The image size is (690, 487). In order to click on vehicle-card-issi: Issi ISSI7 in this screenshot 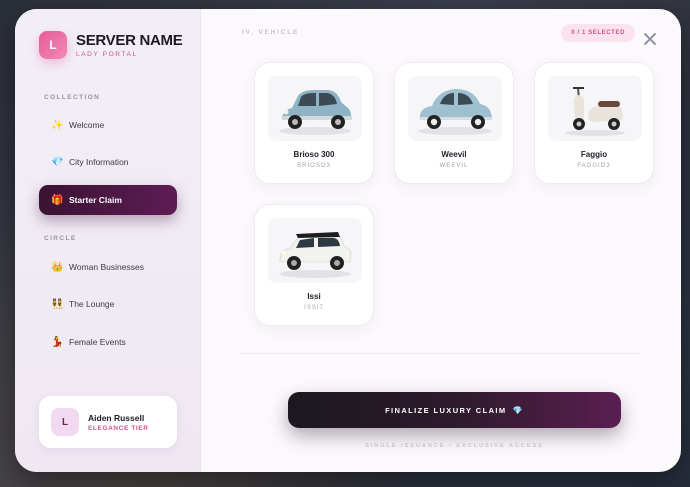, I will do `click(314, 265)`.